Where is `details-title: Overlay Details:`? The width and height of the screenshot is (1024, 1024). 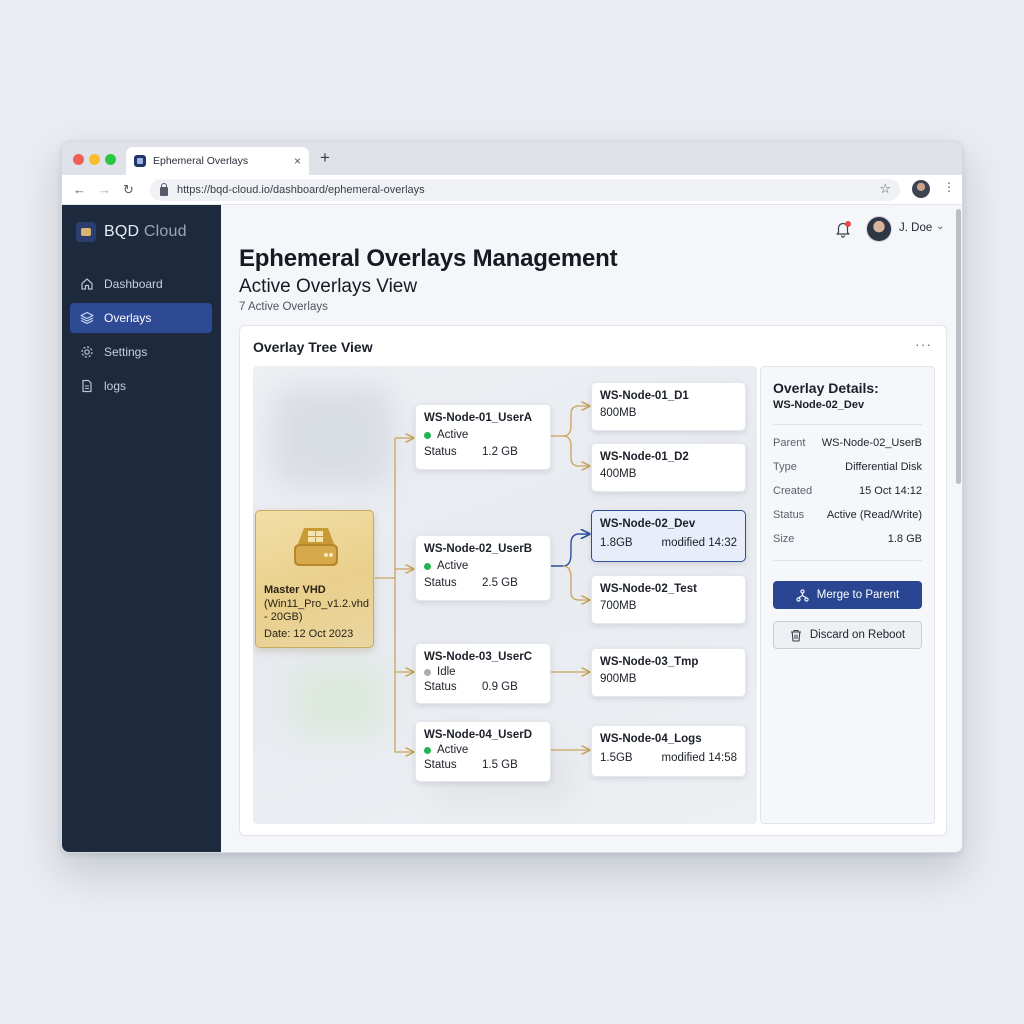 details-title: Overlay Details: is located at coordinates (826, 388).